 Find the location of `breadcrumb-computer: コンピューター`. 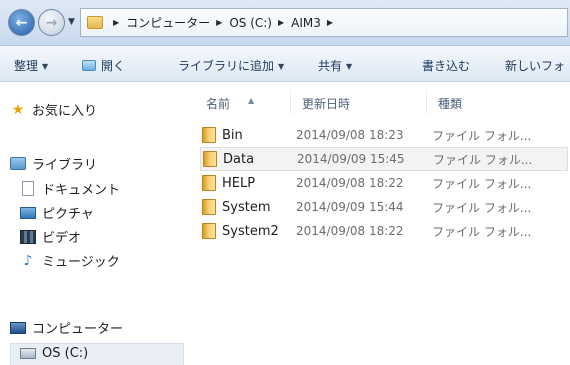

breadcrumb-computer: コンピューター is located at coordinates (168, 22).